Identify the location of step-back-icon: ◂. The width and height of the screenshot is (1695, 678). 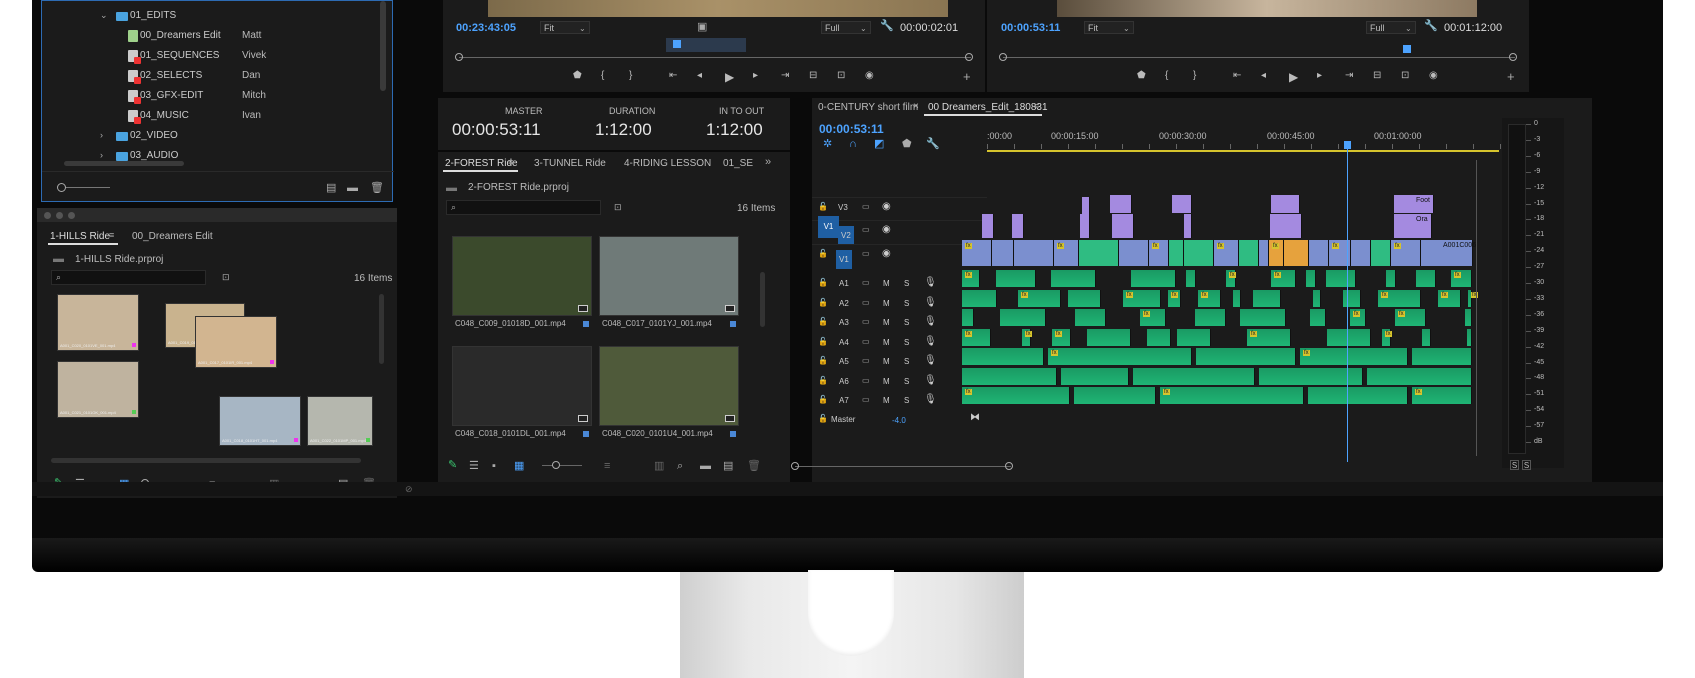
(699, 75).